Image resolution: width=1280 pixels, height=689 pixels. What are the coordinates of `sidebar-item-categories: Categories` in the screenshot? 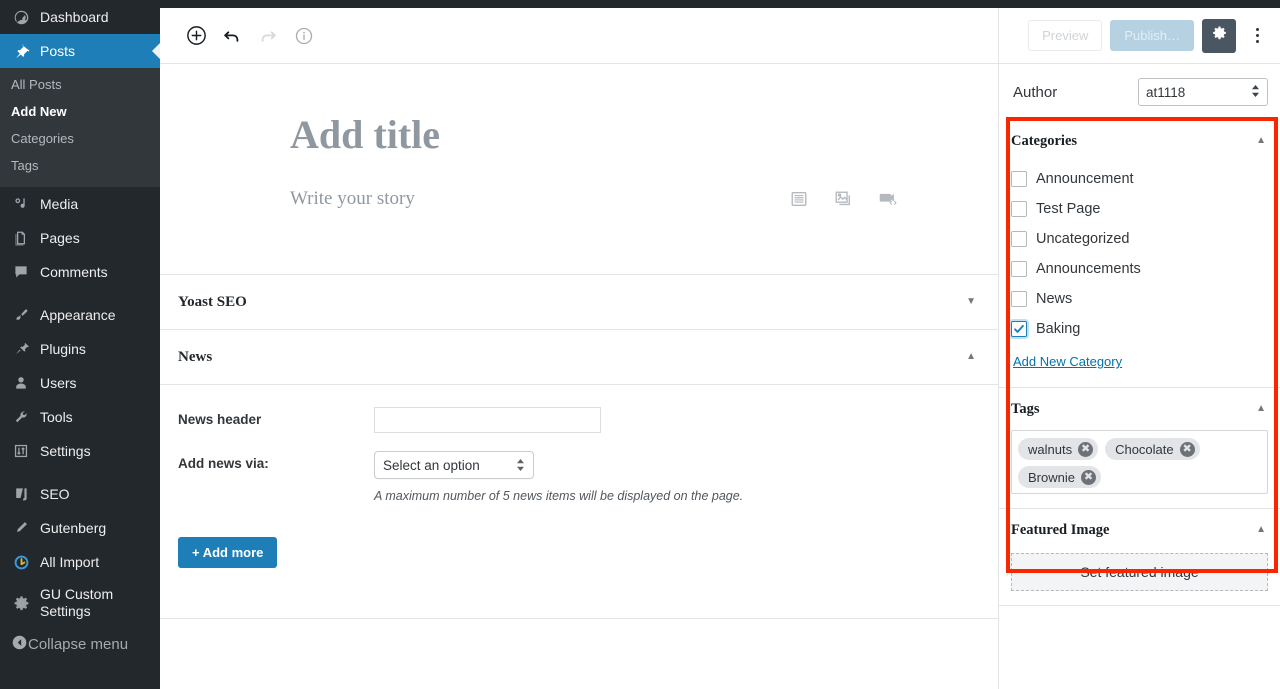 It's located at (80, 139).